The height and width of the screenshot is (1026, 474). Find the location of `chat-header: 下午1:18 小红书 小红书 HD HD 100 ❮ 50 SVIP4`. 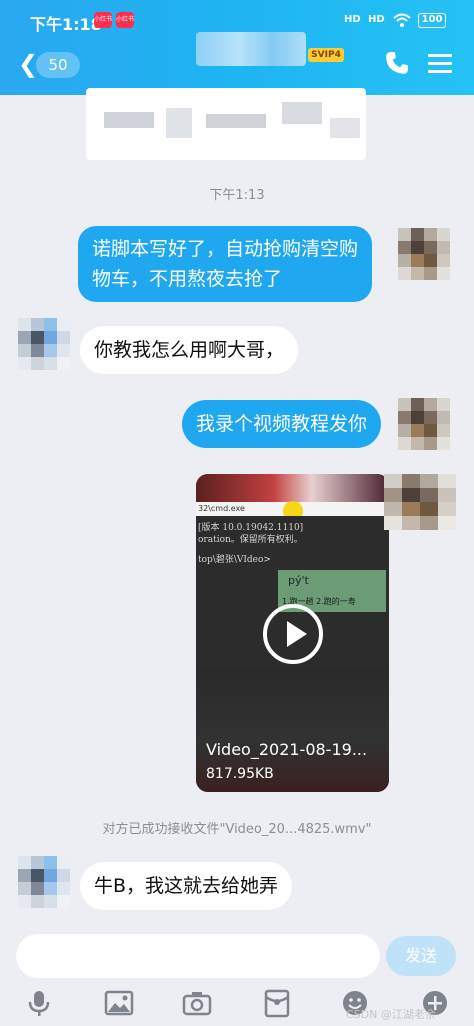

chat-header: 下午1:18 小红书 小红书 HD HD 100 ❮ 50 SVIP4 is located at coordinates (237, 47).